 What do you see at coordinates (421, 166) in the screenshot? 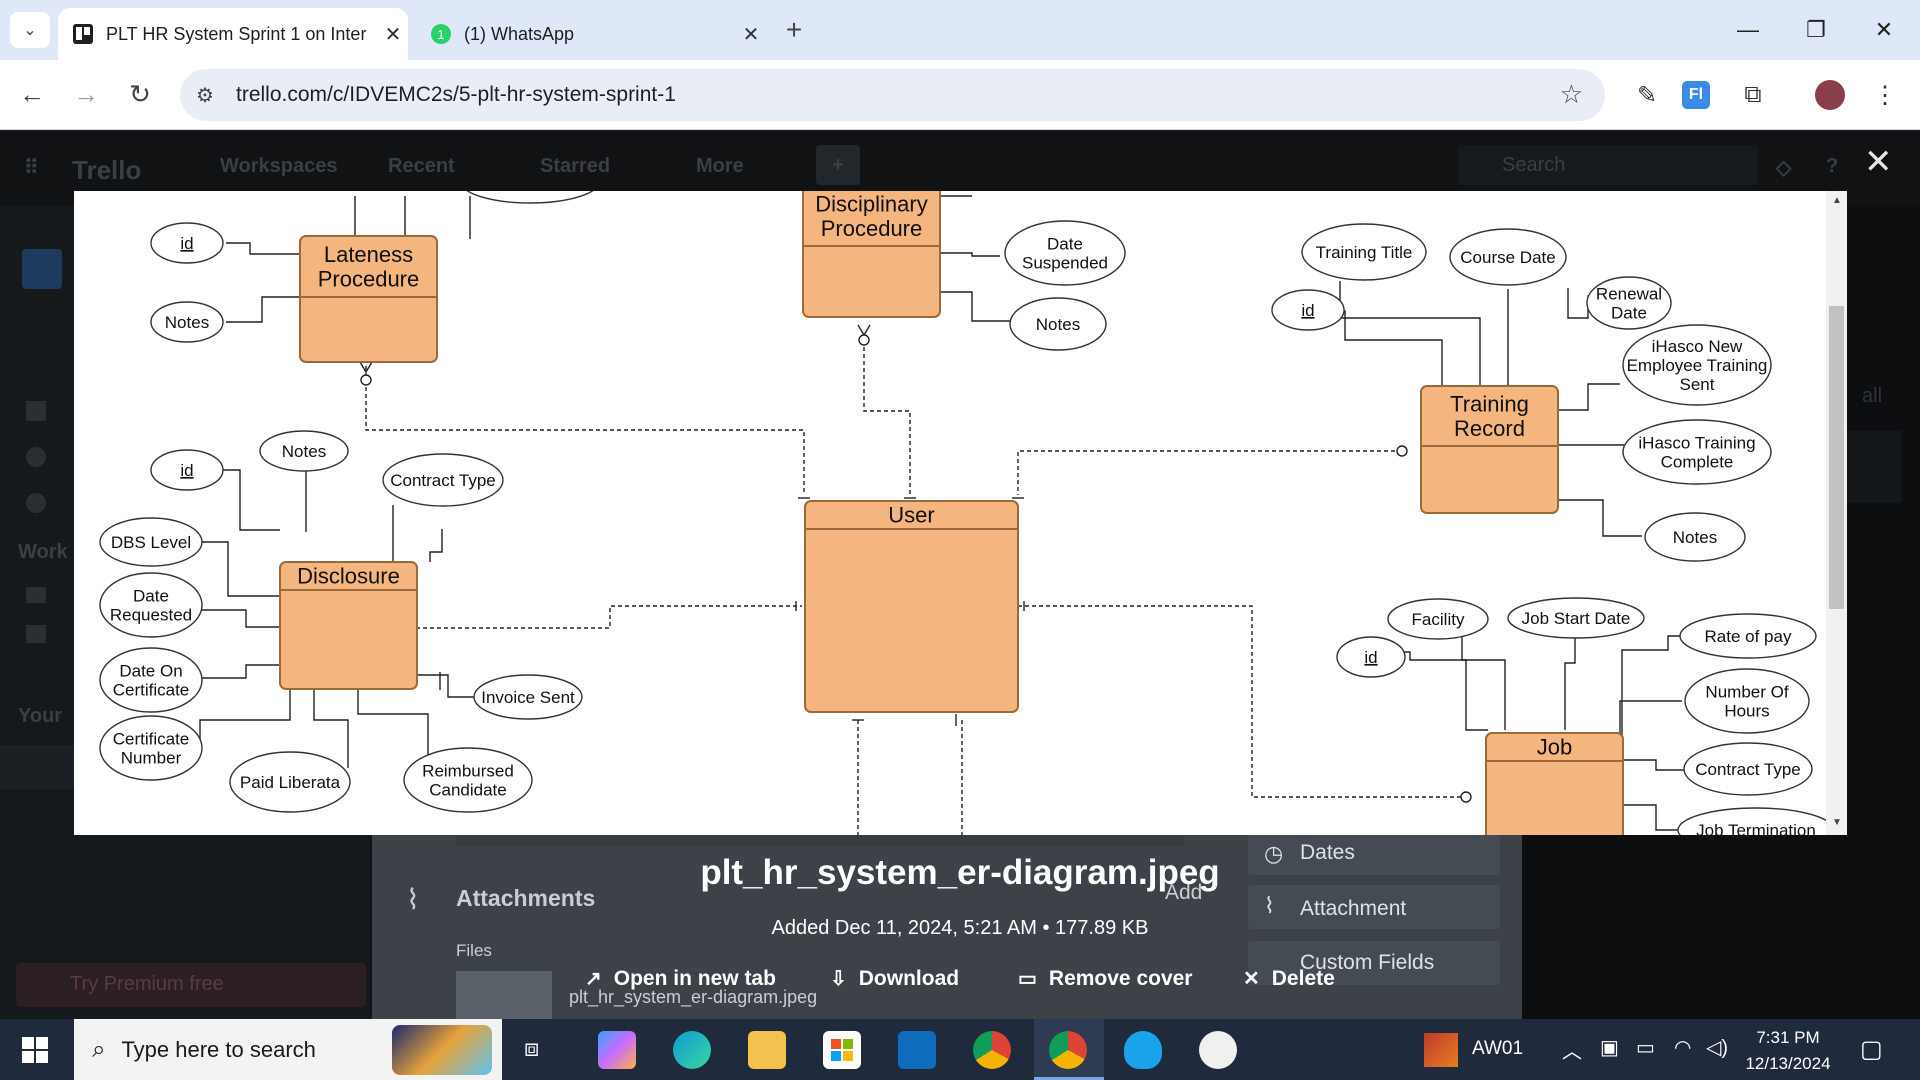
I see `nav-recent: Recent` at bounding box center [421, 166].